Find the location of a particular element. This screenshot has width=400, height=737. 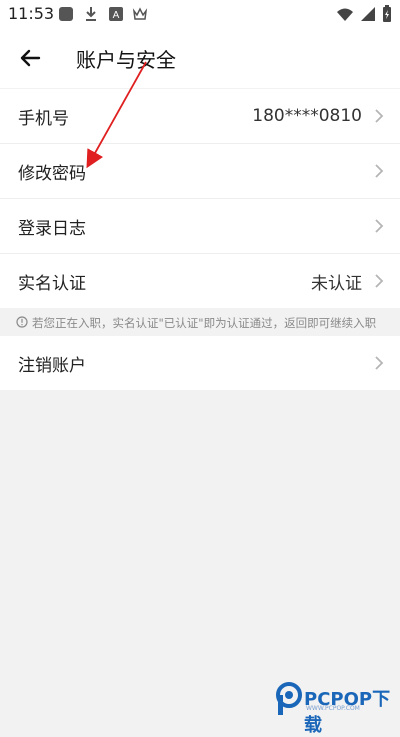

delete-account-row: 注销账户 is located at coordinates (200, 363).